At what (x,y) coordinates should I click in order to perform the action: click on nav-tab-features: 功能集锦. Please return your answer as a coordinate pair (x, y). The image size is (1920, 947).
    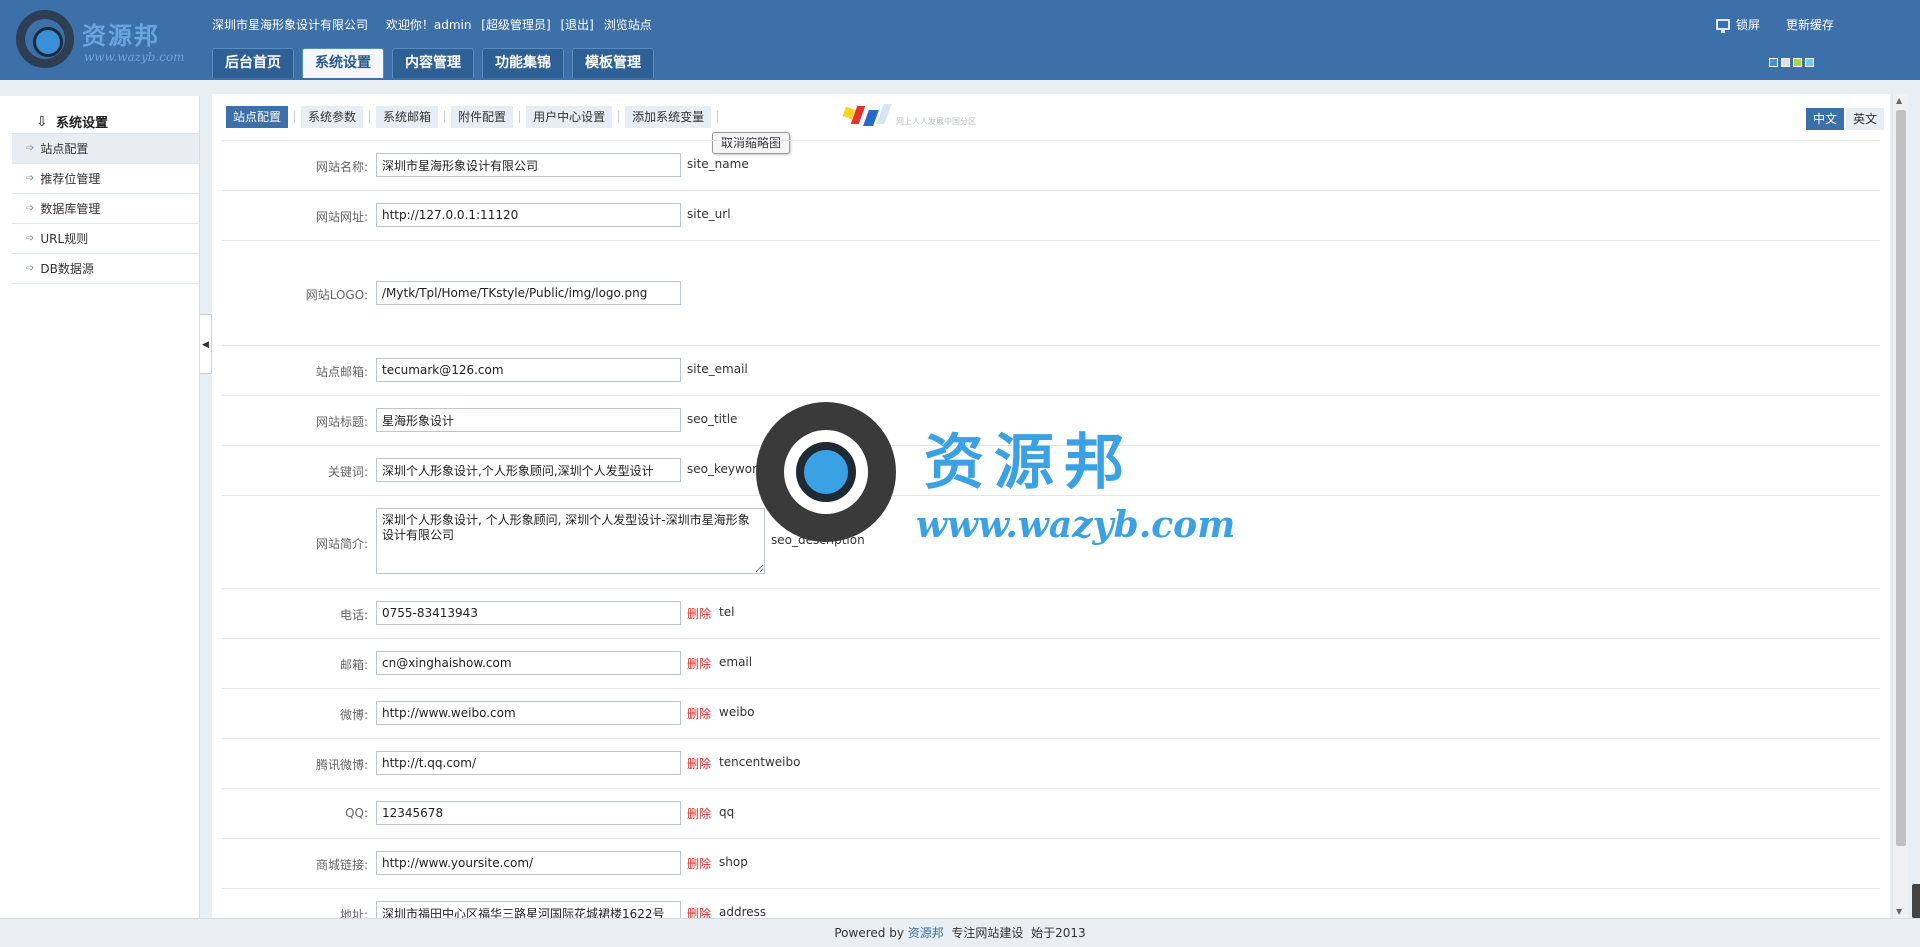
    Looking at the image, I should click on (523, 63).